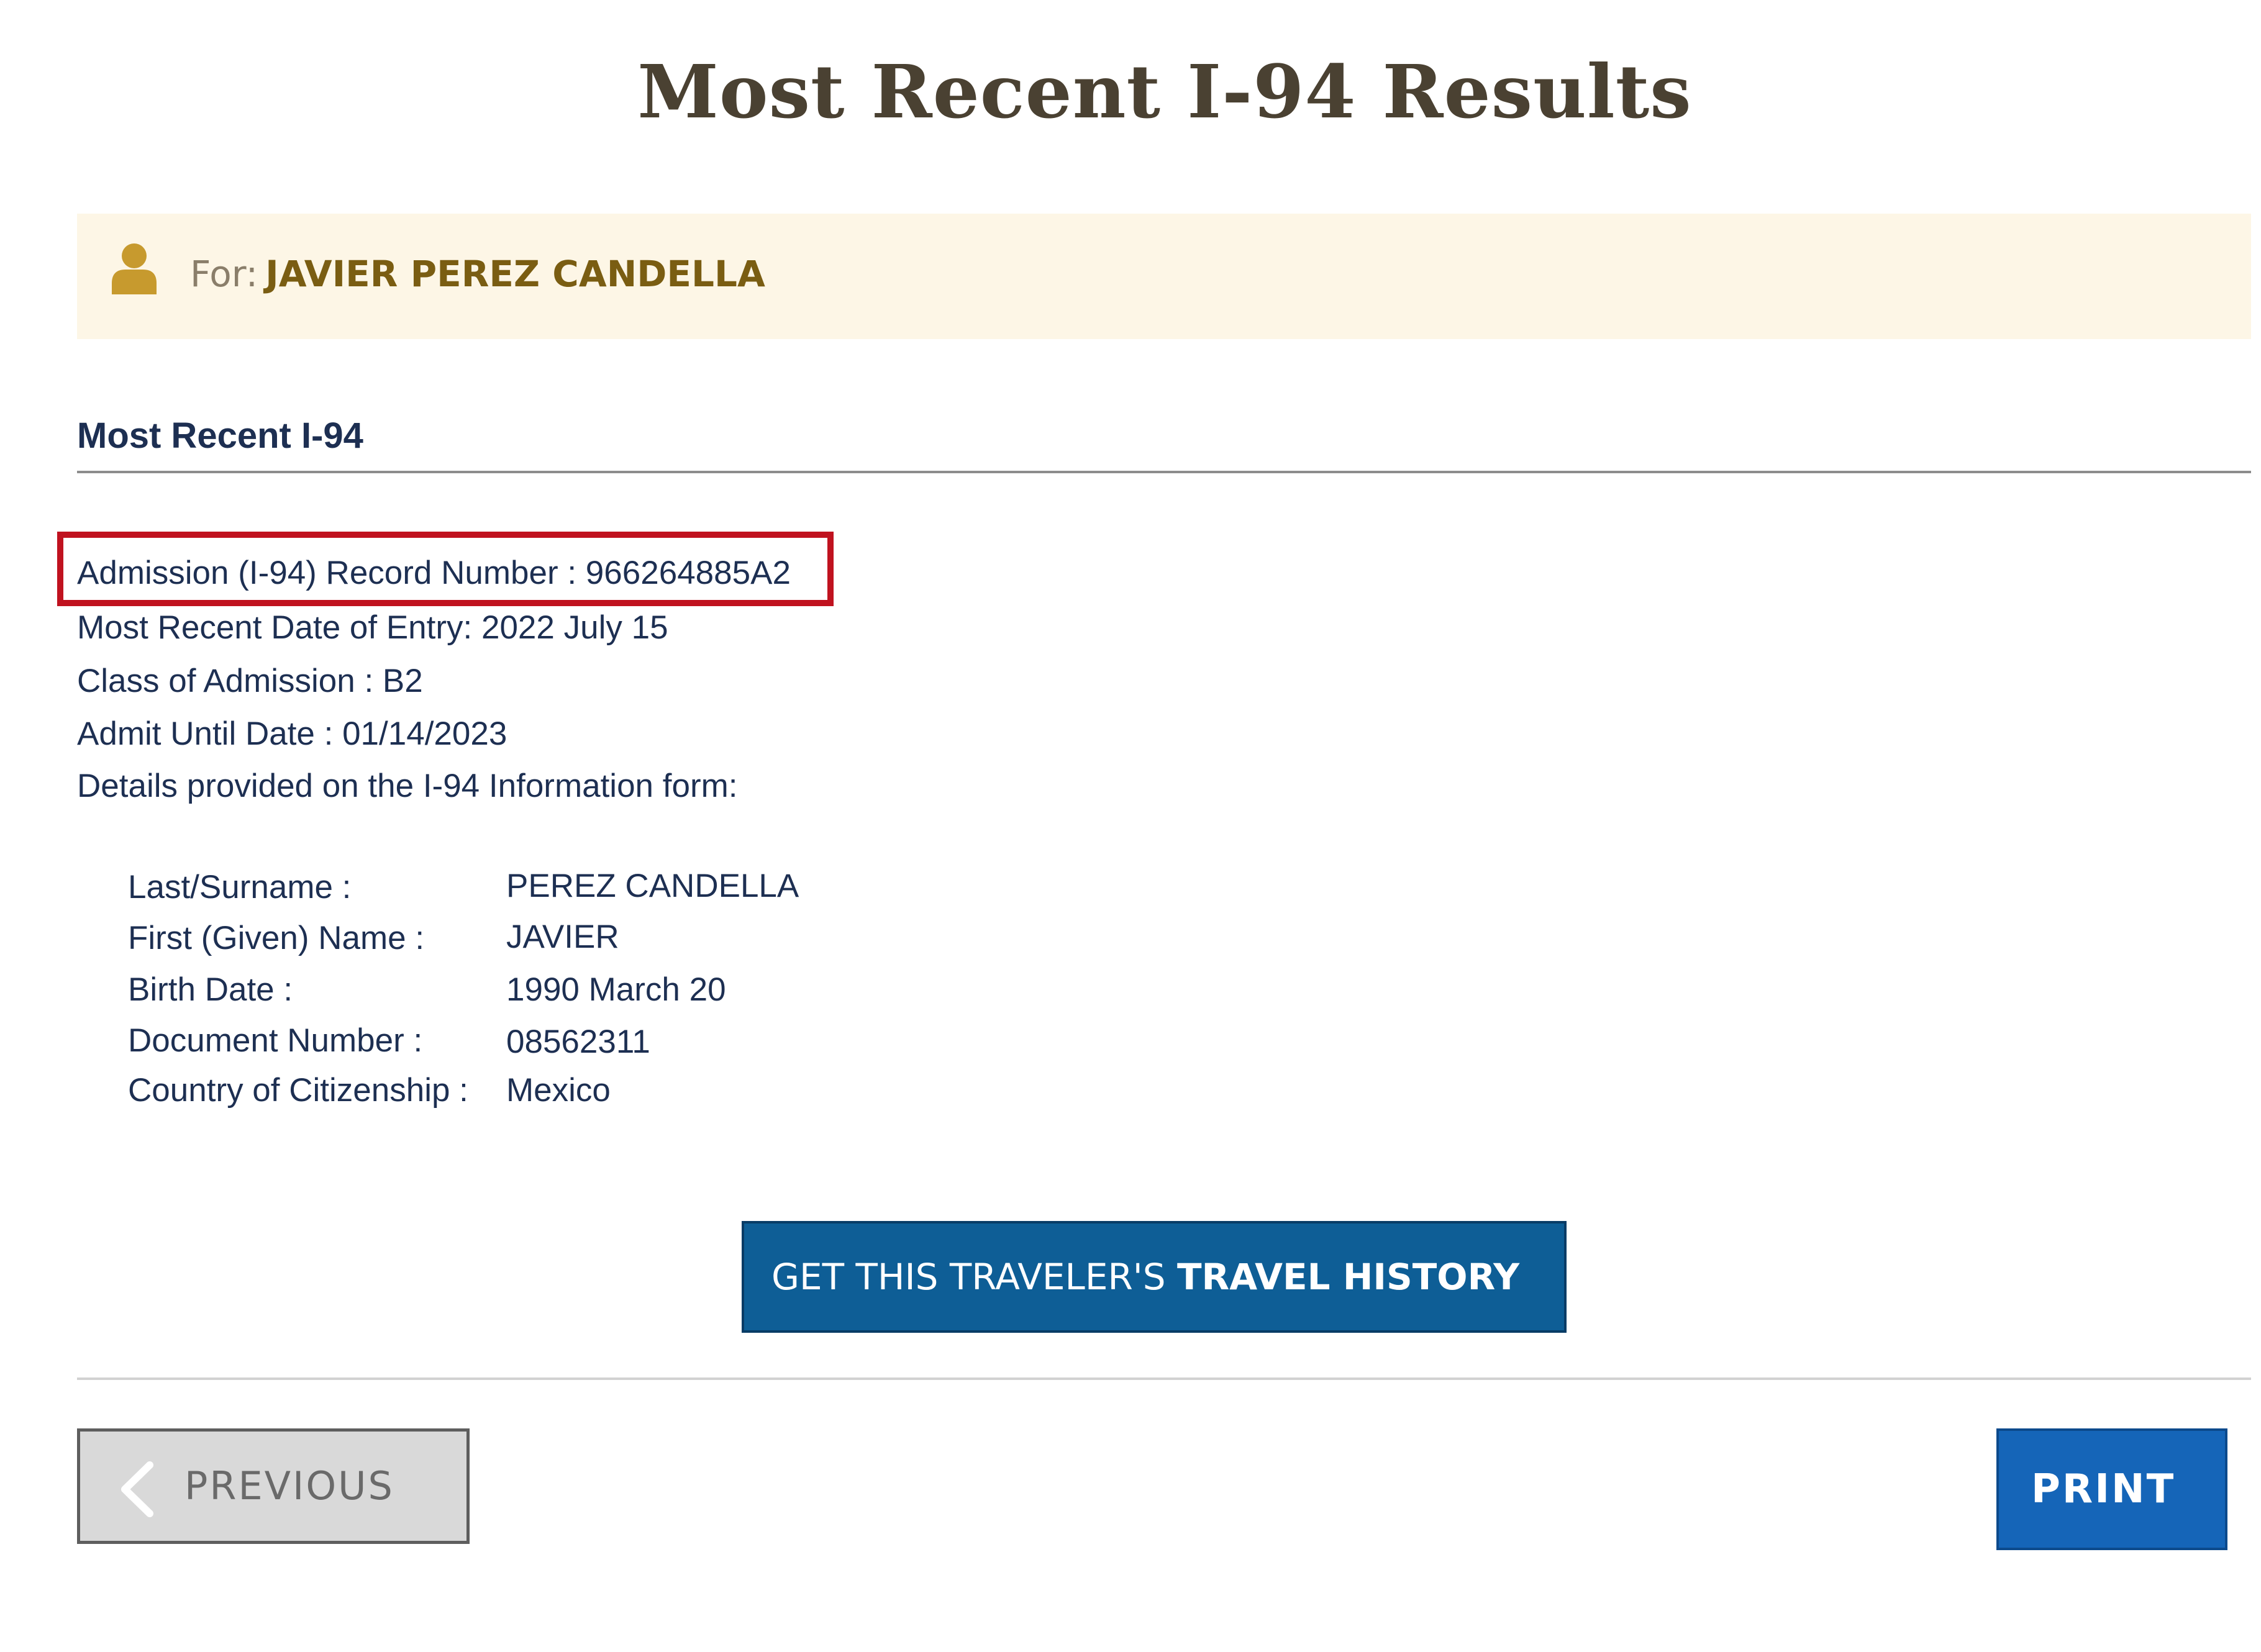 This screenshot has height=1652, width=2261. Describe the element at coordinates (515, 274) in the screenshot. I see `traveler-name: JAVIER PEREZ CANDELLA` at that location.